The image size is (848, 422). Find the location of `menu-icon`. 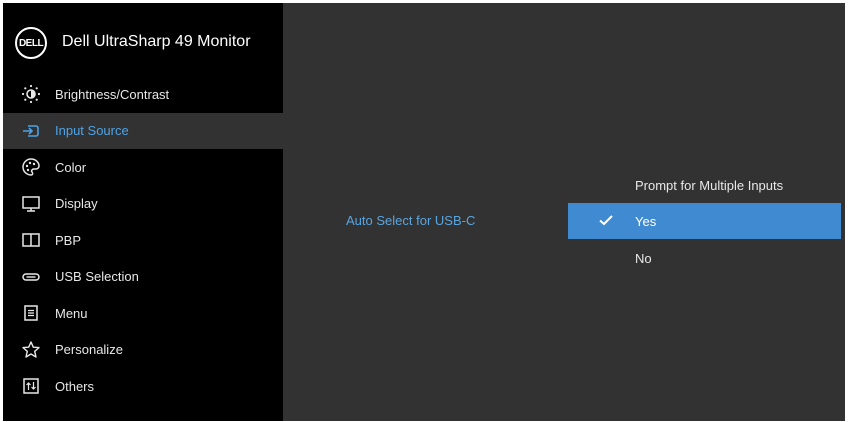

menu-icon is located at coordinates (31, 313).